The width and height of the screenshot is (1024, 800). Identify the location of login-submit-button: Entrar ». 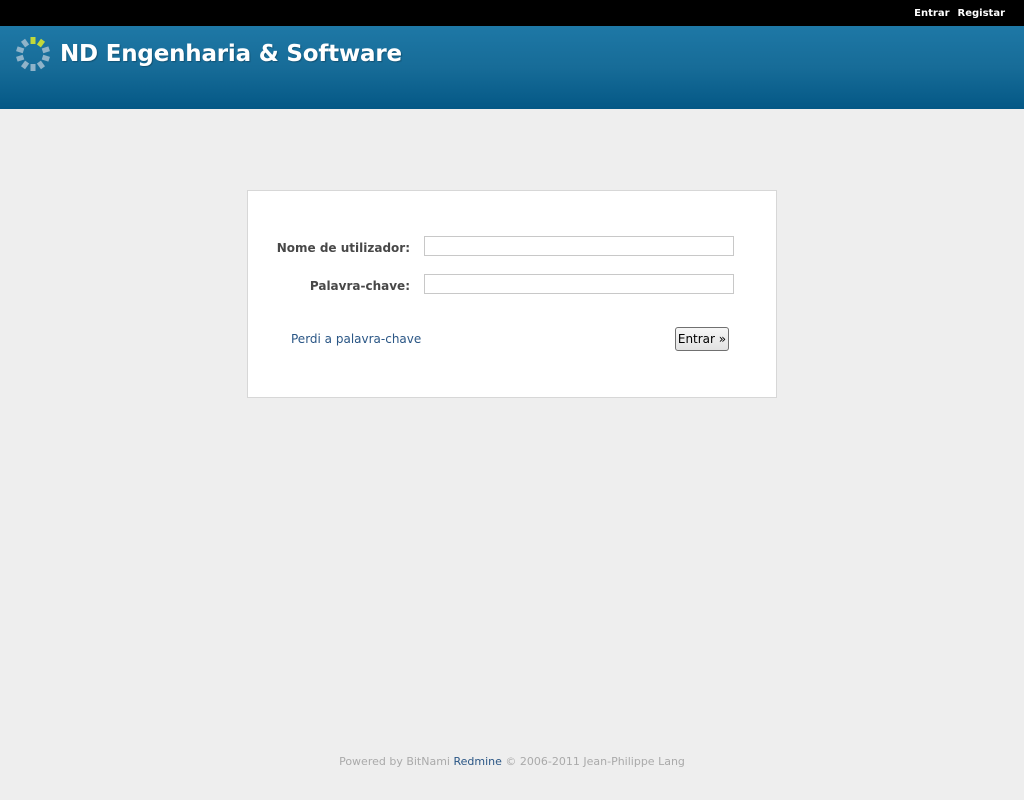
(702, 339).